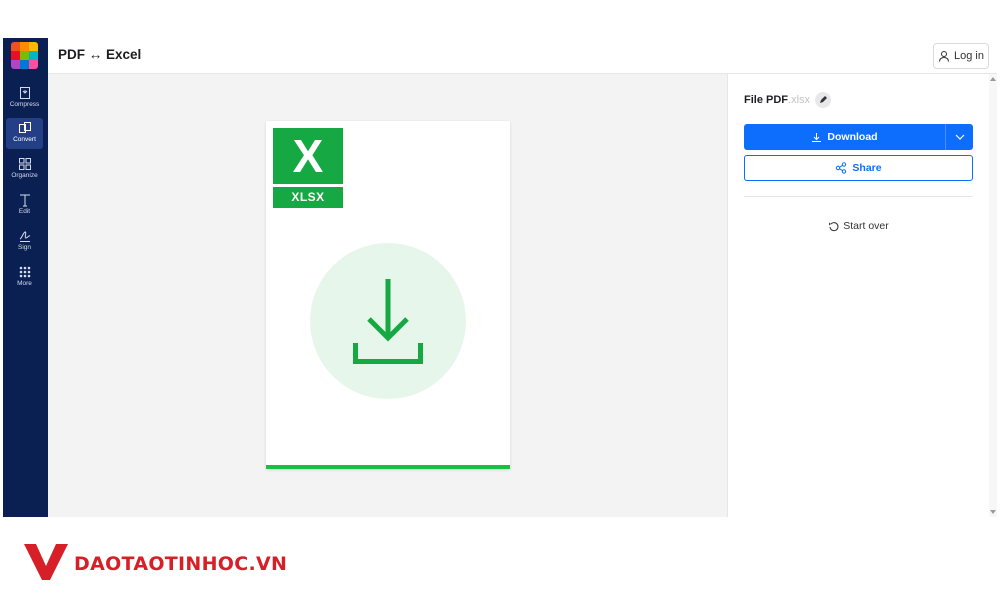  I want to click on sidebar-item-sign: Sign, so click(24, 241).